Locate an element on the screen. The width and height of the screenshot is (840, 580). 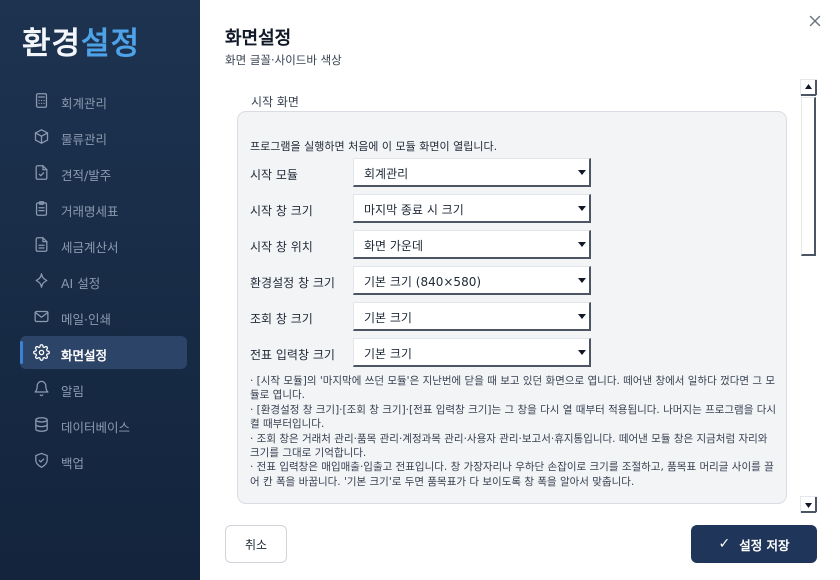
start-module-label: 시작 모듈 is located at coordinates (274, 175).